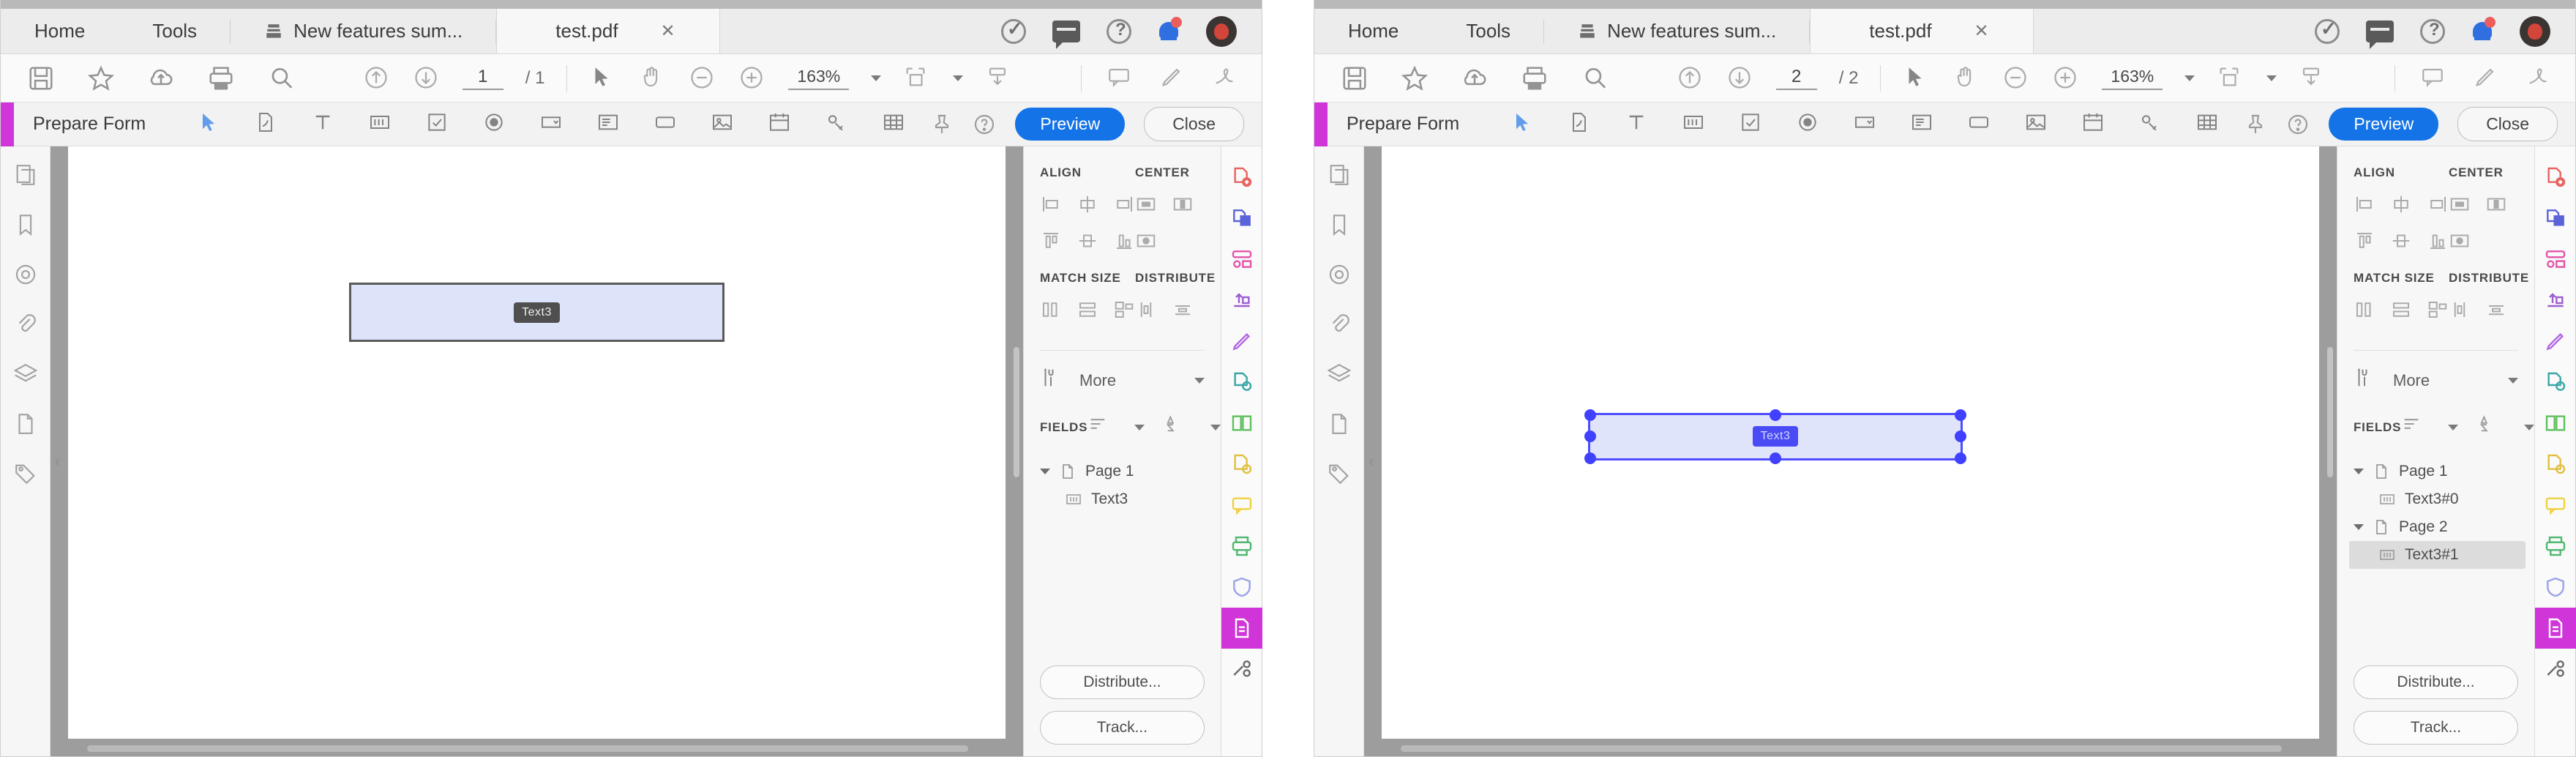 The width and height of the screenshot is (2576, 757). I want to click on user-avatar, so click(2535, 31).